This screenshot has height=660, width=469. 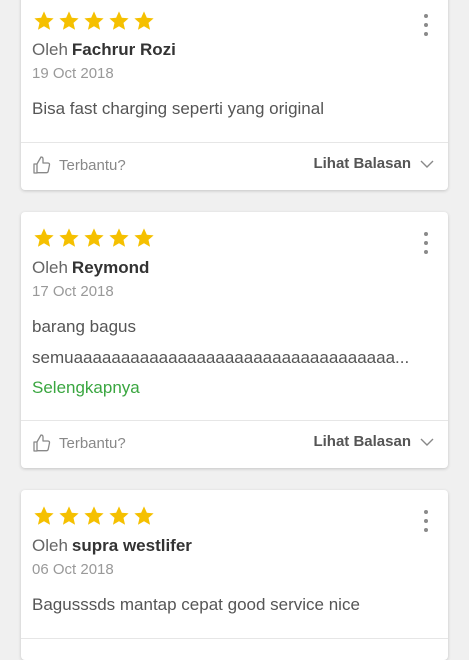 I want to click on review-date: 17 Oct 2018, so click(x=73, y=291).